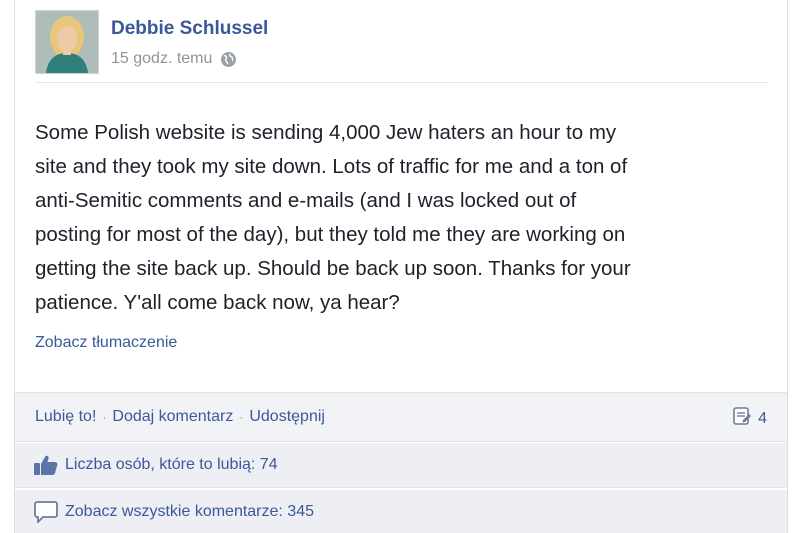  Describe the element at coordinates (401, 46) in the screenshot. I see `post-header: Debbie Schlussel 15 godz. temu` at that location.